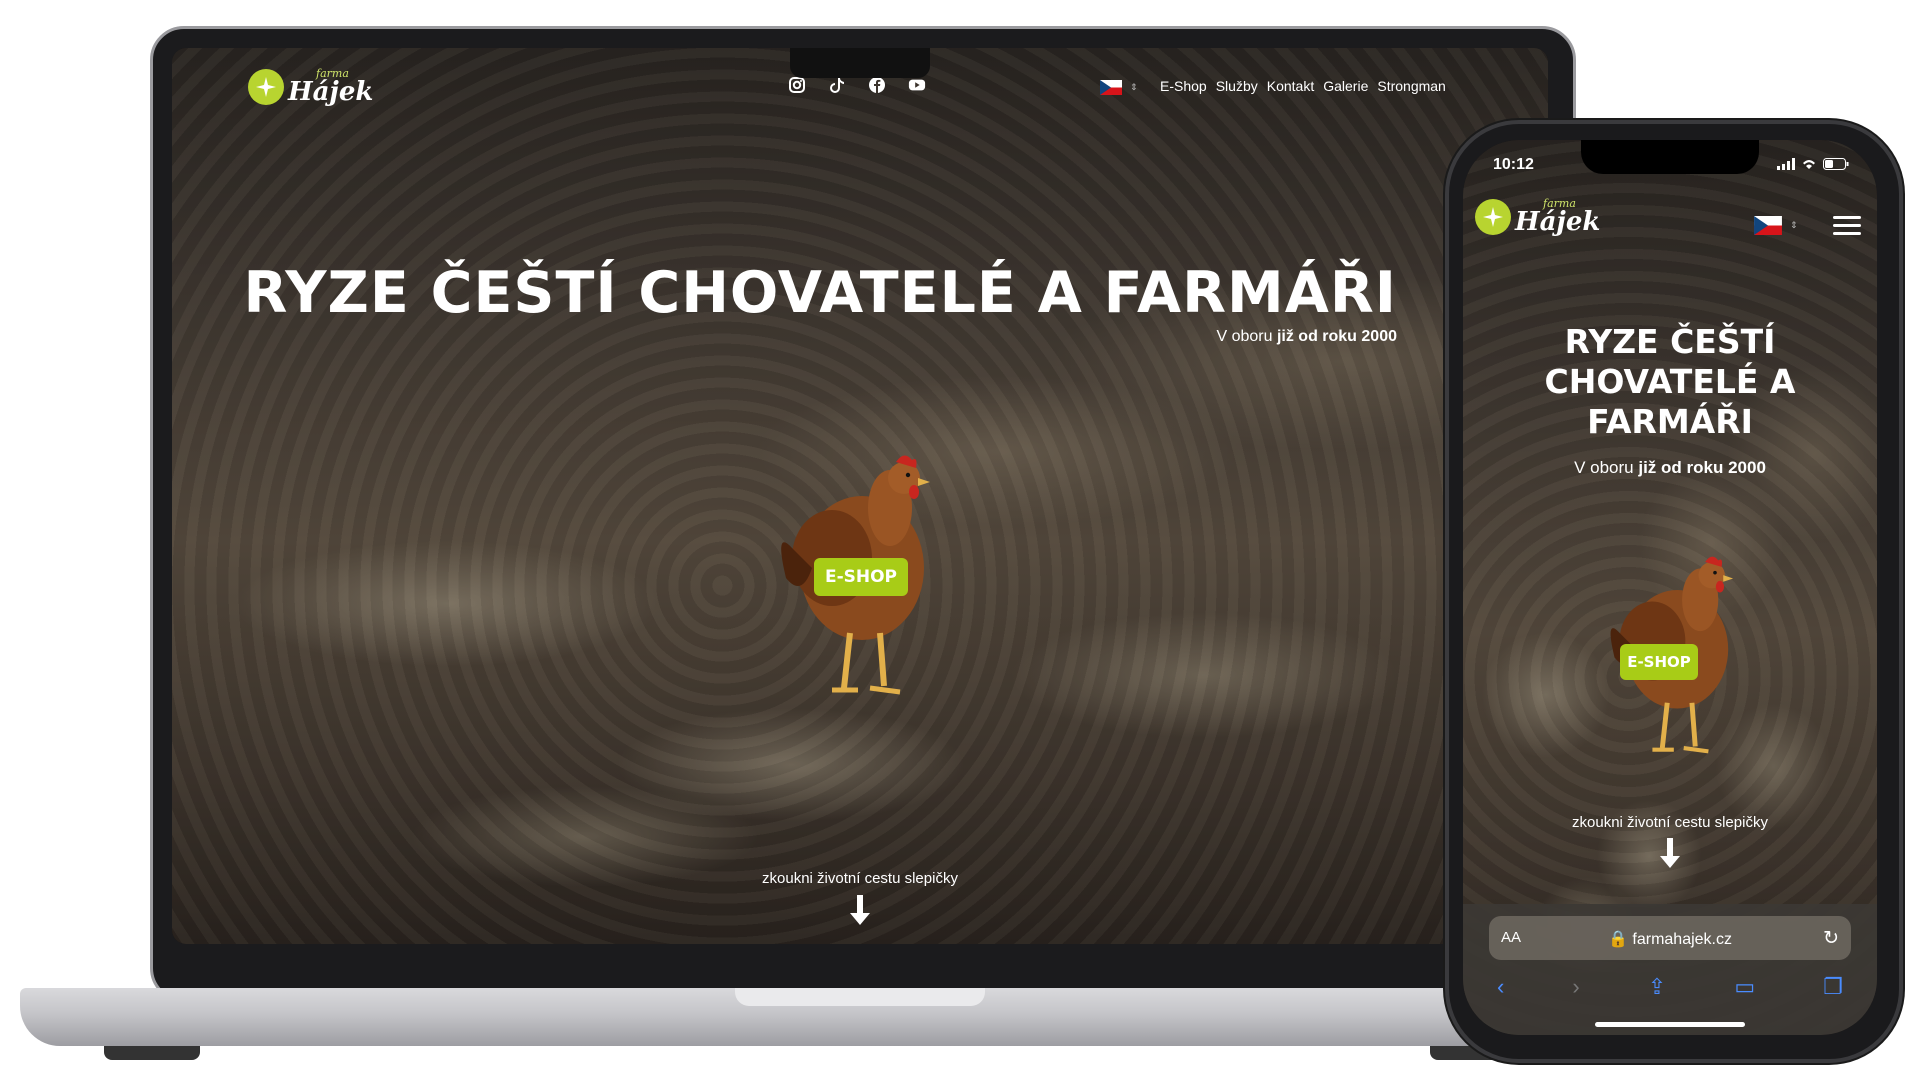 Image resolution: width=1920 pixels, height=1080 pixels. I want to click on phone-site-logo: farma Hájek, so click(1537, 216).